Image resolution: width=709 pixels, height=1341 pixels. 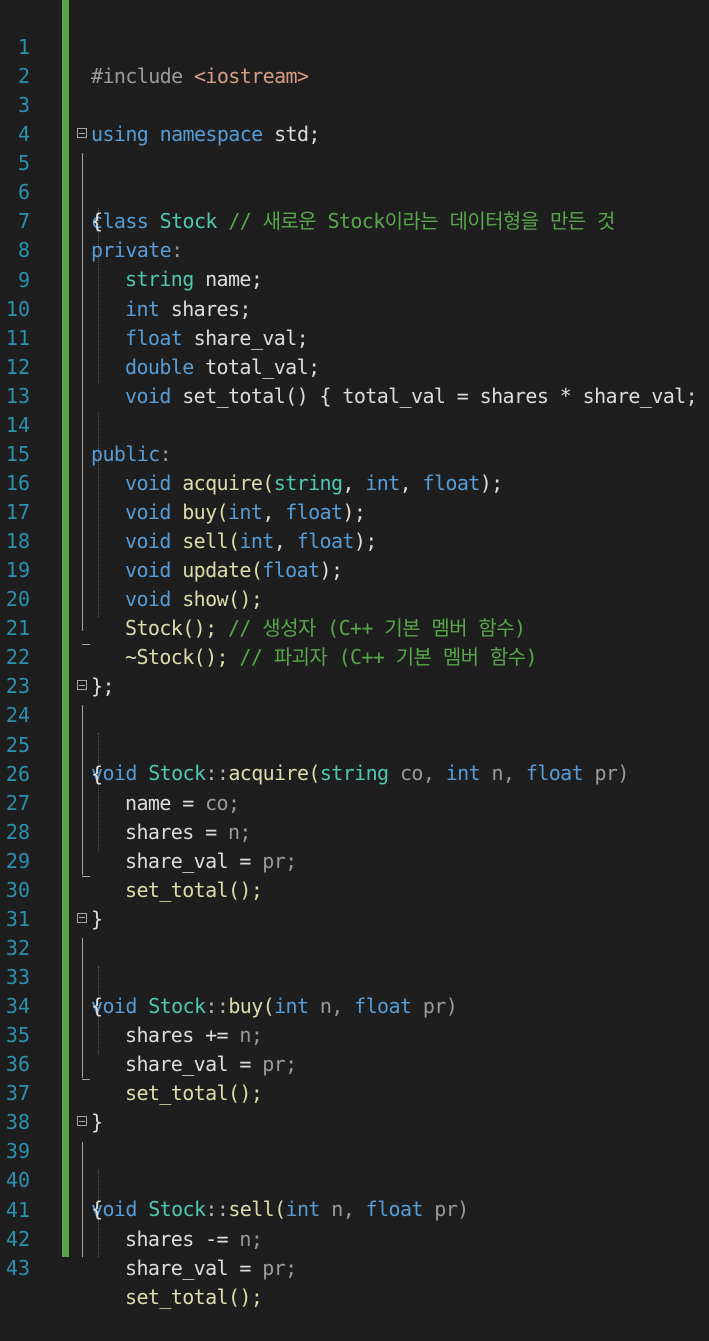 I want to click on code-line: 18 void update(float);, so click(x=354, y=540).